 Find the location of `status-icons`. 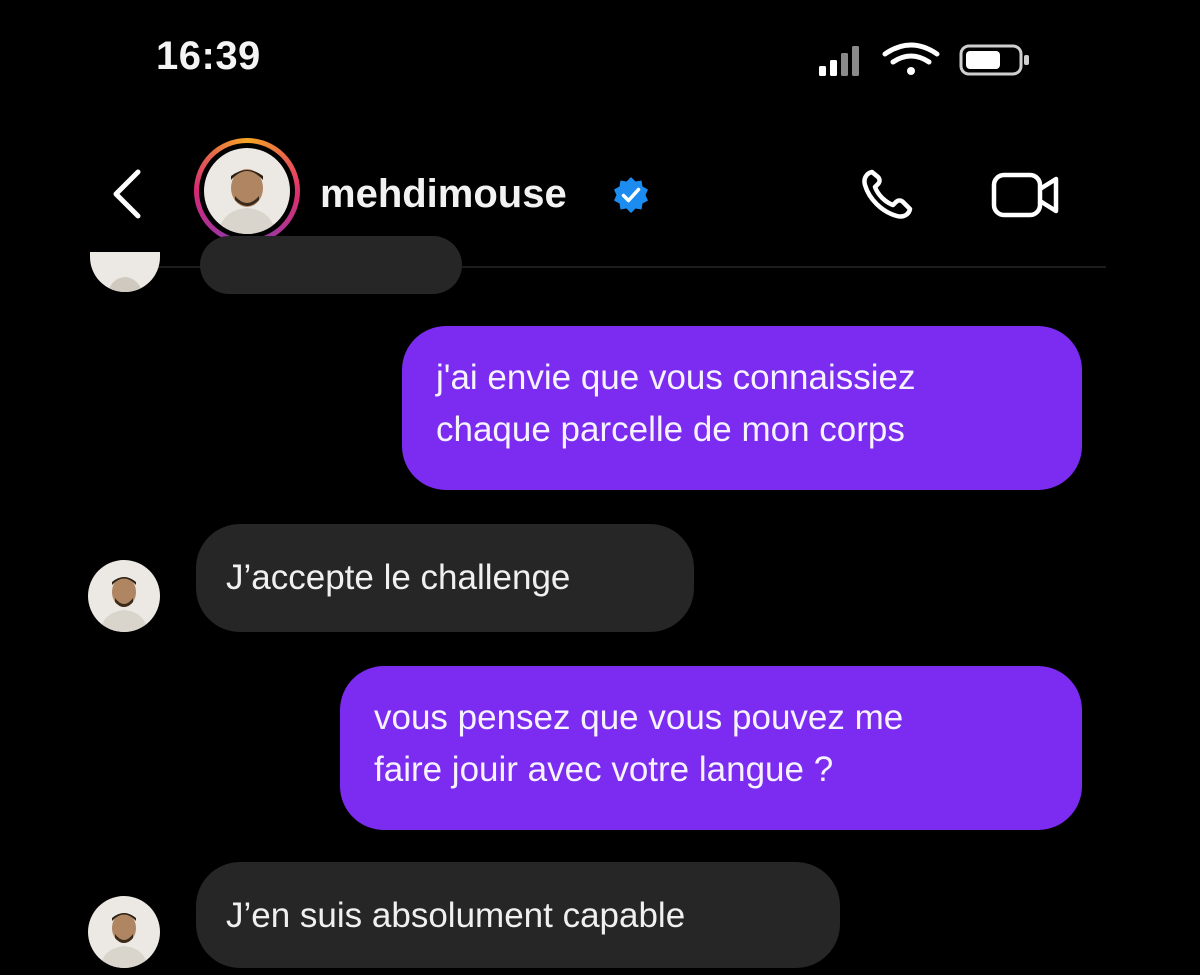

status-icons is located at coordinates (924, 59).